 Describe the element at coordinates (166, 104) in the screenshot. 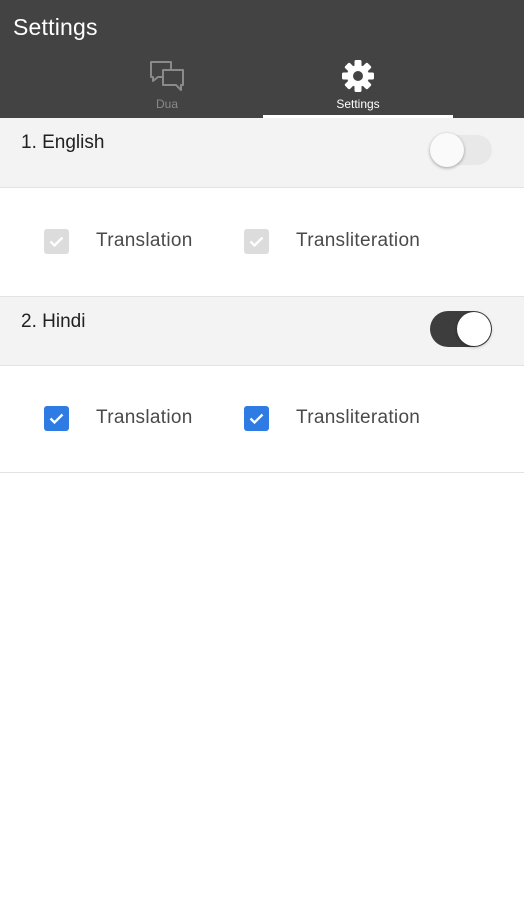

I see `tab-label-dua: Dua` at that location.